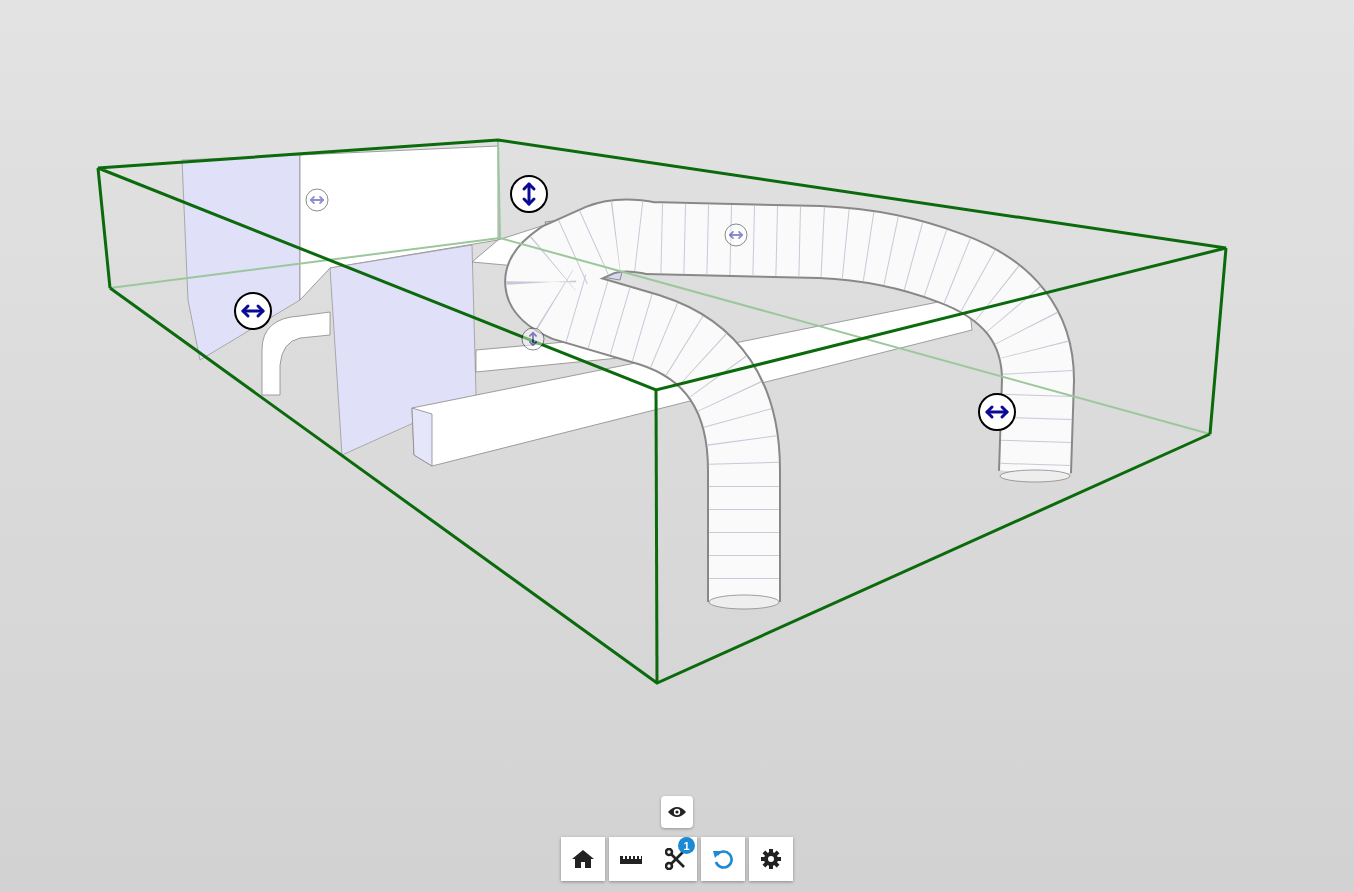 This screenshot has height=892, width=1354. Describe the element at coordinates (686, 845) in the screenshot. I see `count-badge: 1` at that location.